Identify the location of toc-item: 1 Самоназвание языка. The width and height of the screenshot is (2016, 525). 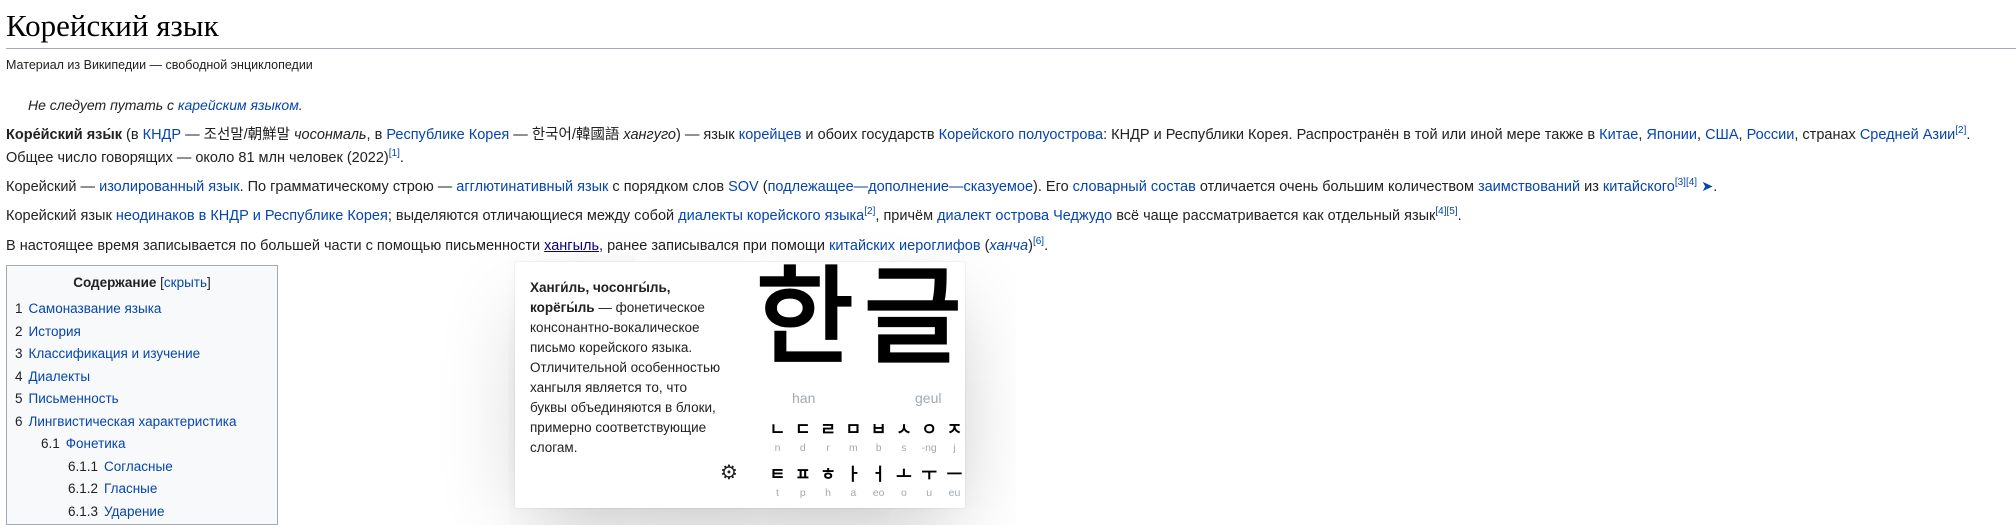
(142, 309).